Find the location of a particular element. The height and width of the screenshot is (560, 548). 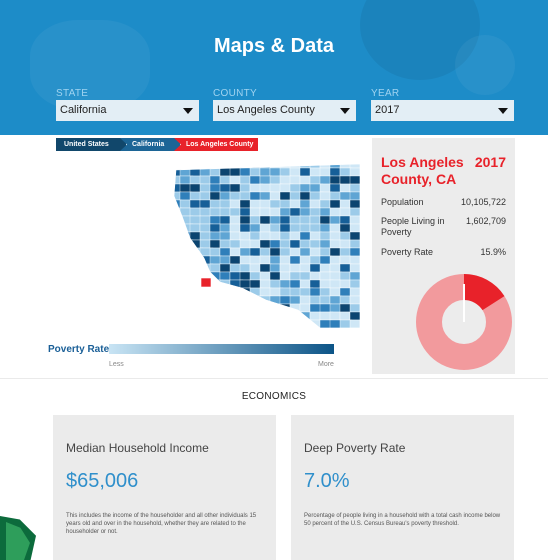

poverty-map-svg is located at coordinates (265, 244).